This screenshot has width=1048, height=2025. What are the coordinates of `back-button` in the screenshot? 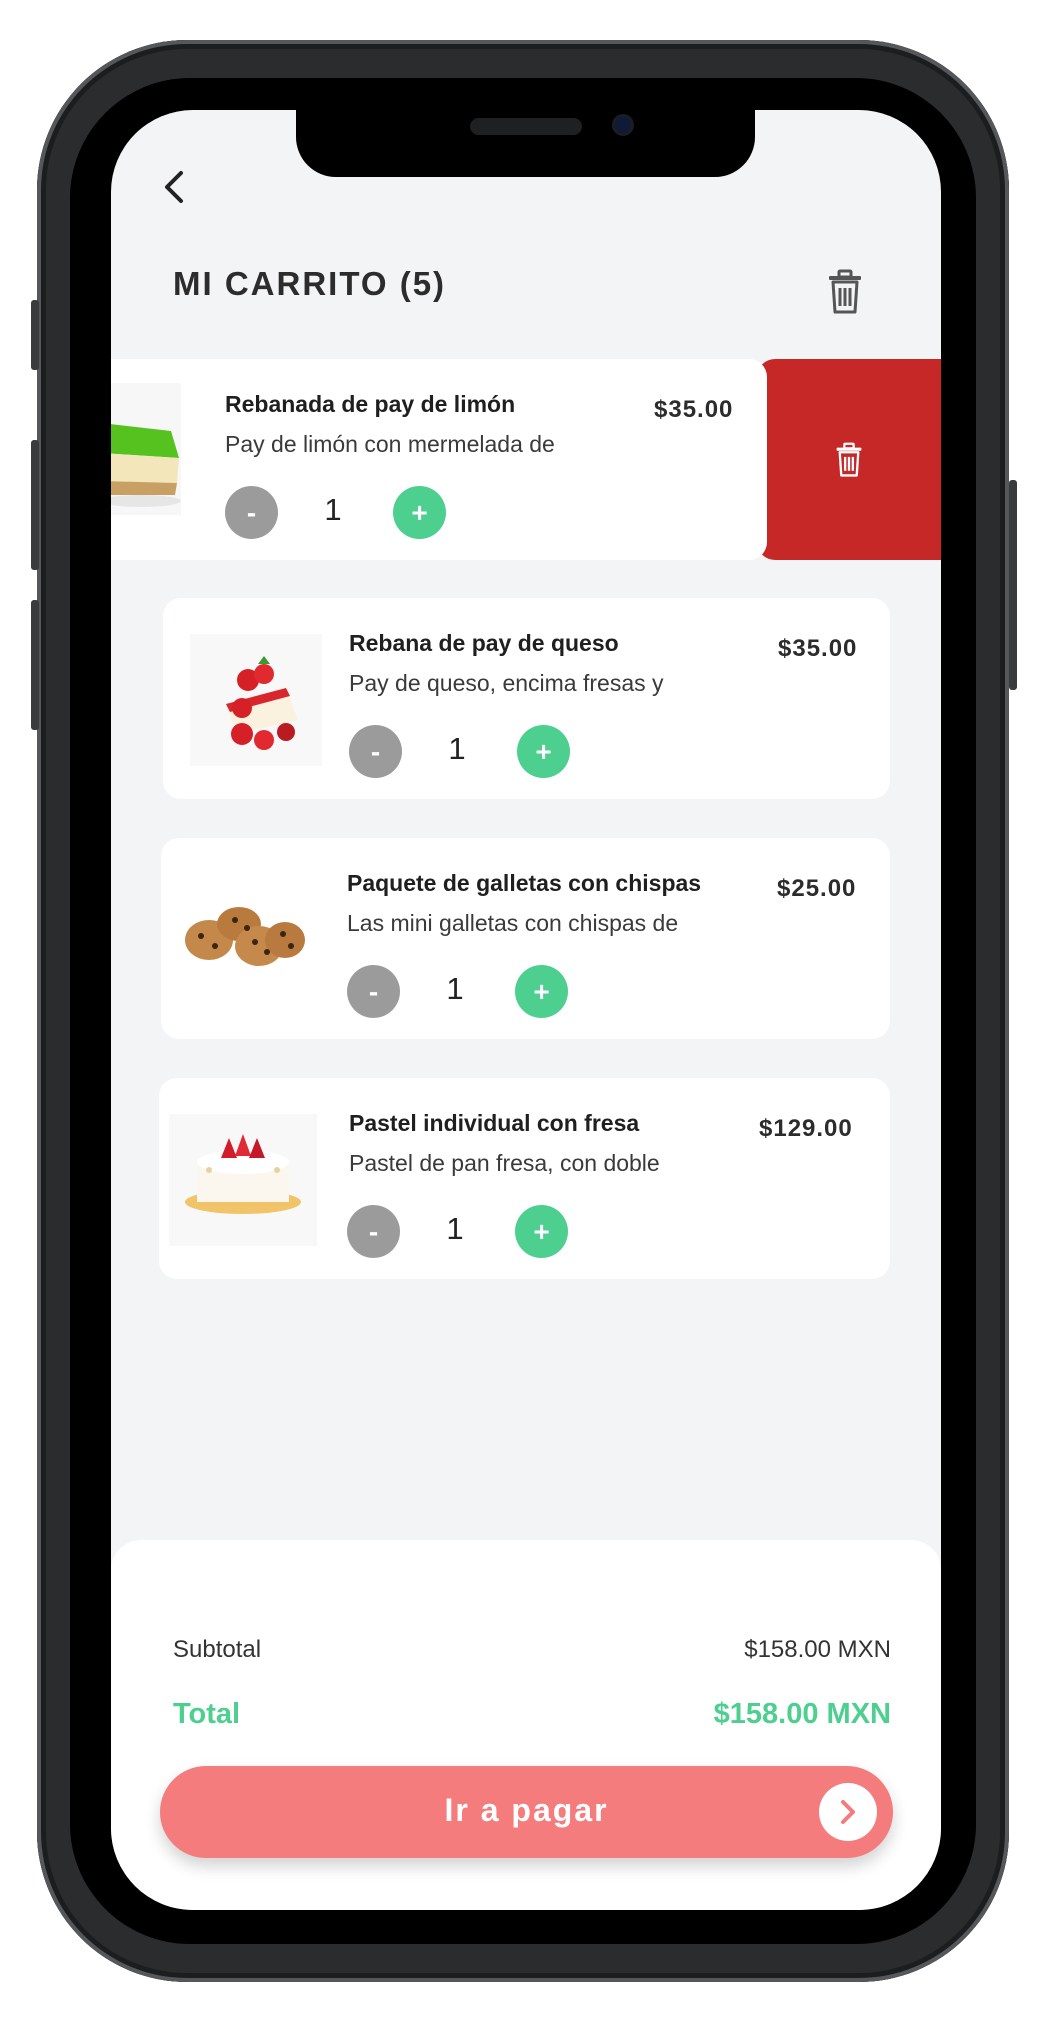 It's located at (174, 187).